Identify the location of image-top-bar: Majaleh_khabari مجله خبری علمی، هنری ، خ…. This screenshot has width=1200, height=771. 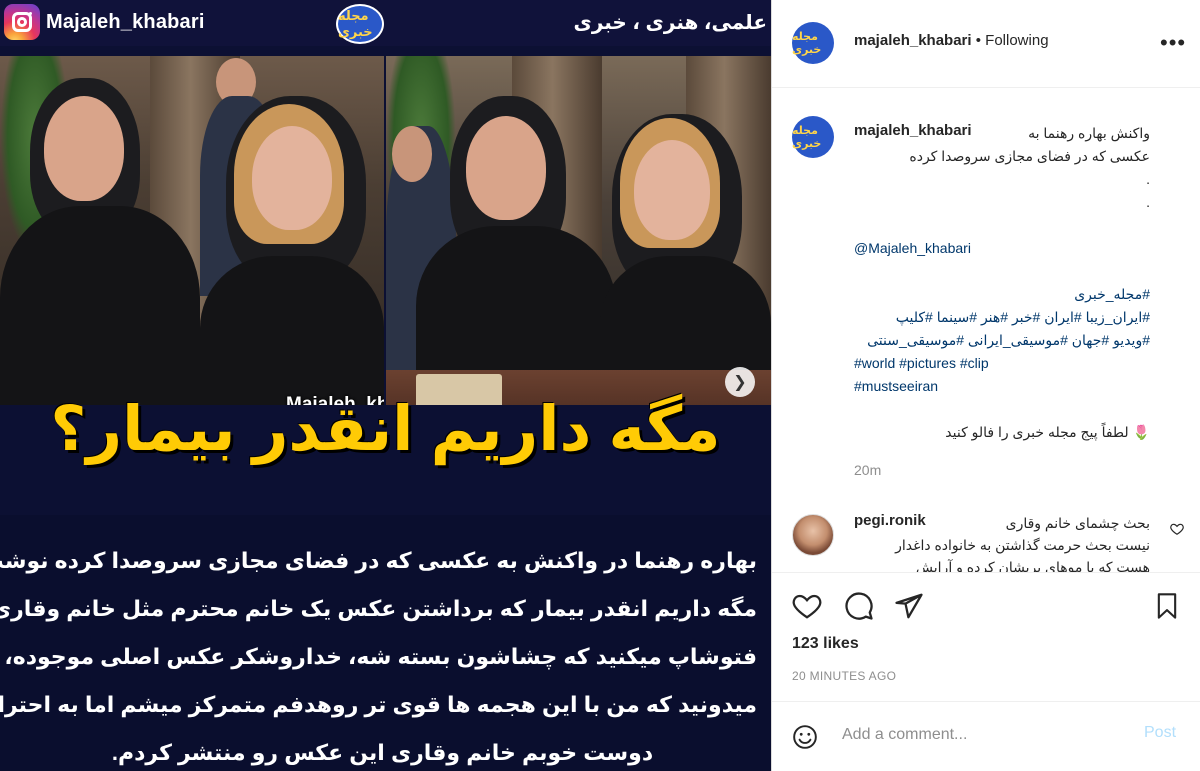
(385, 23).